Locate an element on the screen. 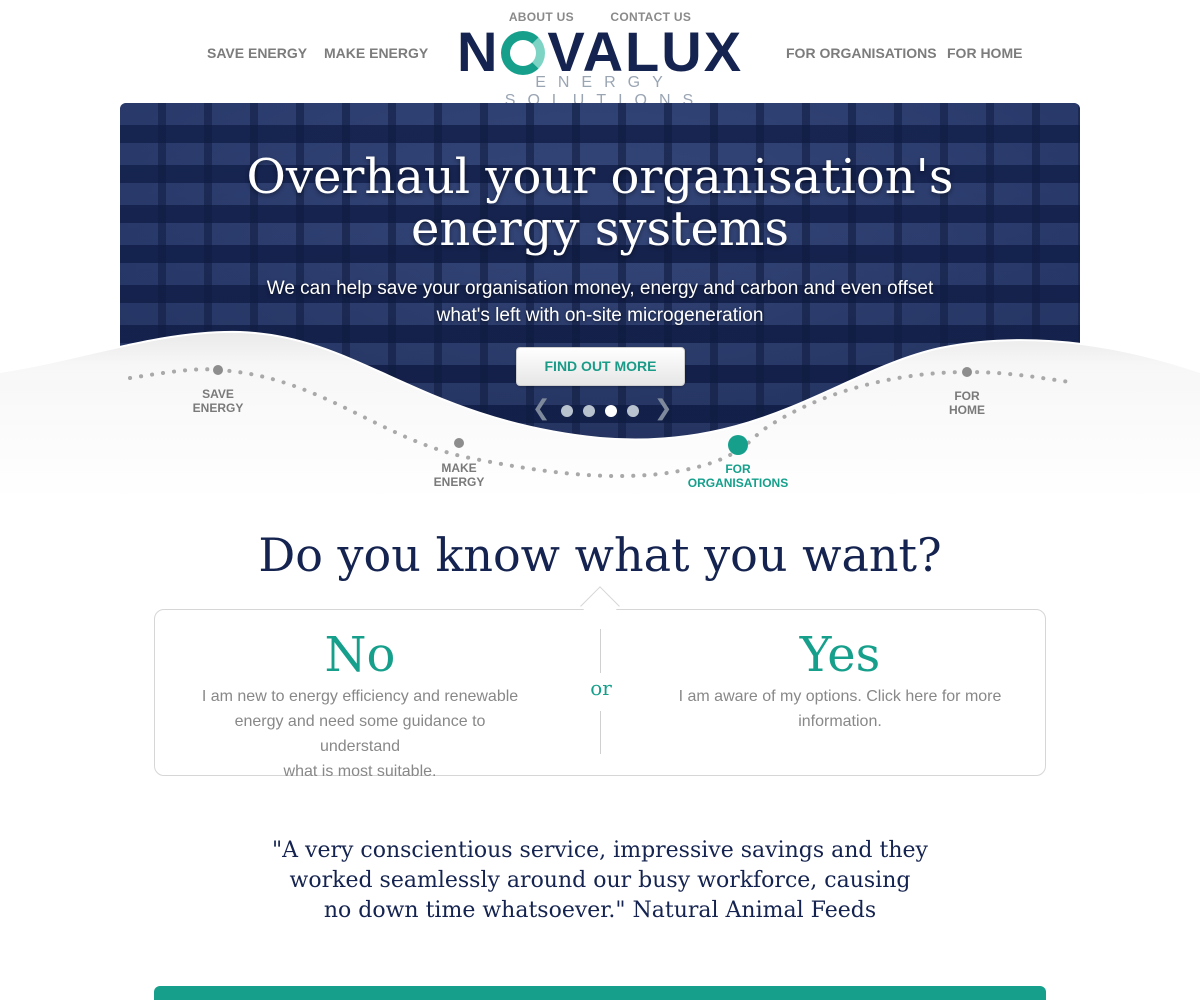  chevron-left-icon: ❮ is located at coordinates (541, 409).